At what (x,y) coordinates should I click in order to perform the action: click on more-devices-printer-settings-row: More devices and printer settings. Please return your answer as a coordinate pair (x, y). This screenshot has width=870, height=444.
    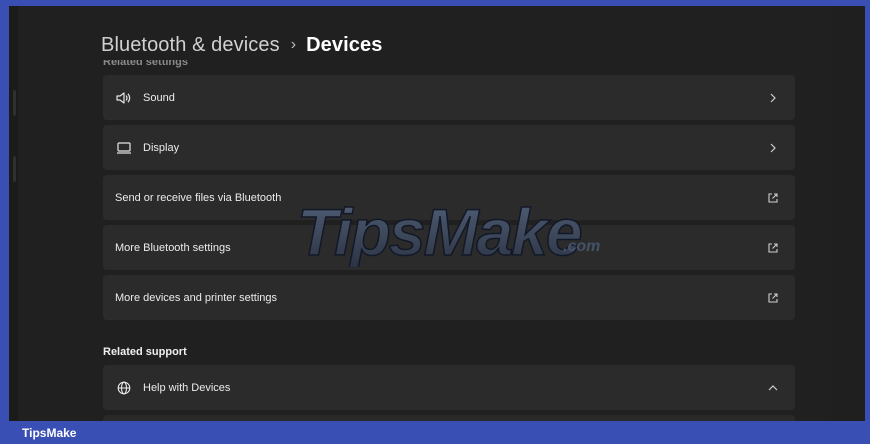
    Looking at the image, I should click on (449, 297).